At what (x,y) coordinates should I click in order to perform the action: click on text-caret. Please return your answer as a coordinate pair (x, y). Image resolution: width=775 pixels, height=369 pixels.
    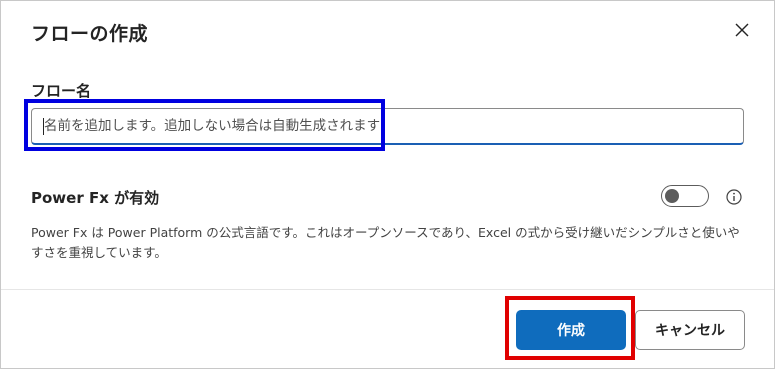
    Looking at the image, I should click on (43, 126).